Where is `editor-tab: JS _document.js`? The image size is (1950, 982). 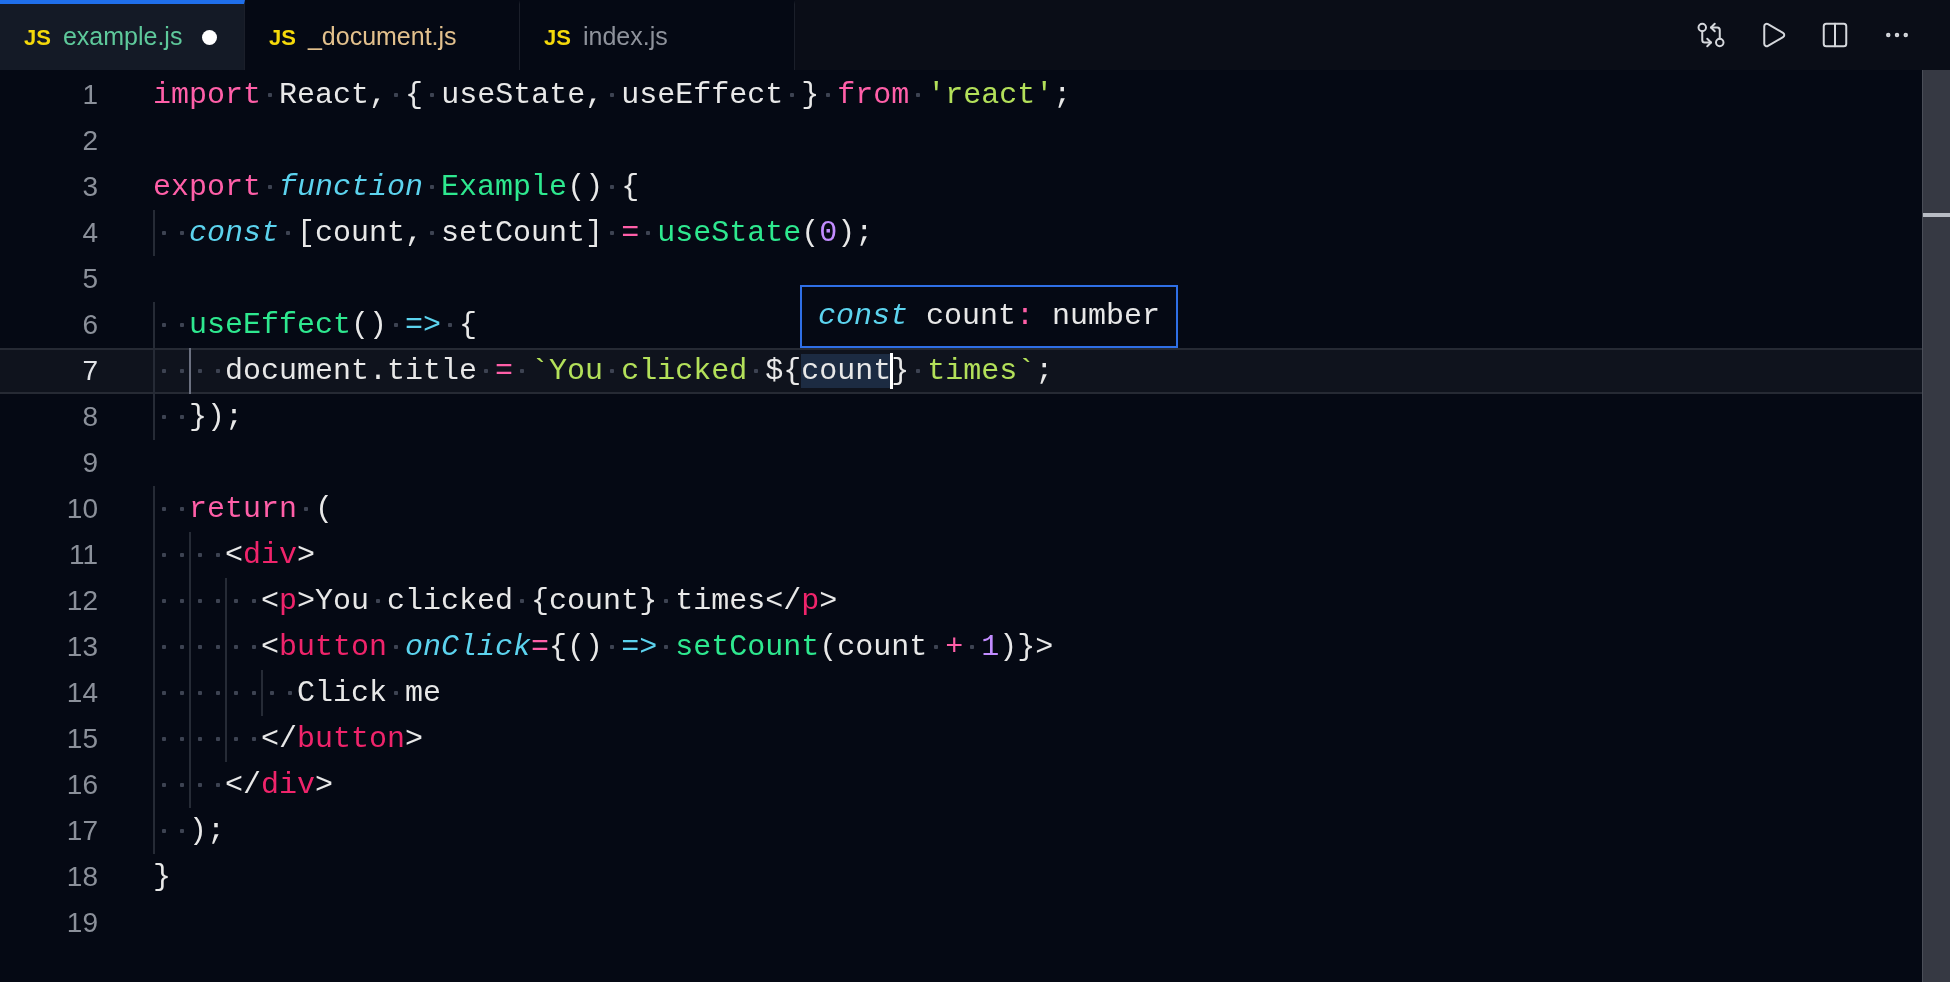
editor-tab: JS _document.js is located at coordinates (382, 35).